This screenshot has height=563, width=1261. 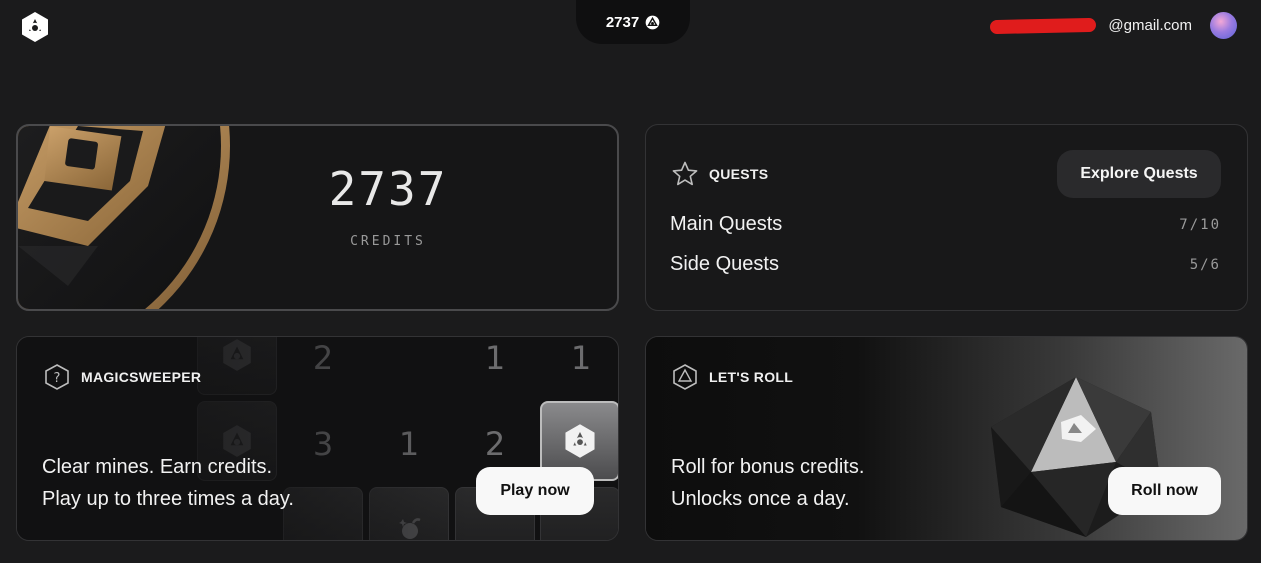 I want to click on quest-row-main: Main Quests 7/10, so click(x=945, y=224).